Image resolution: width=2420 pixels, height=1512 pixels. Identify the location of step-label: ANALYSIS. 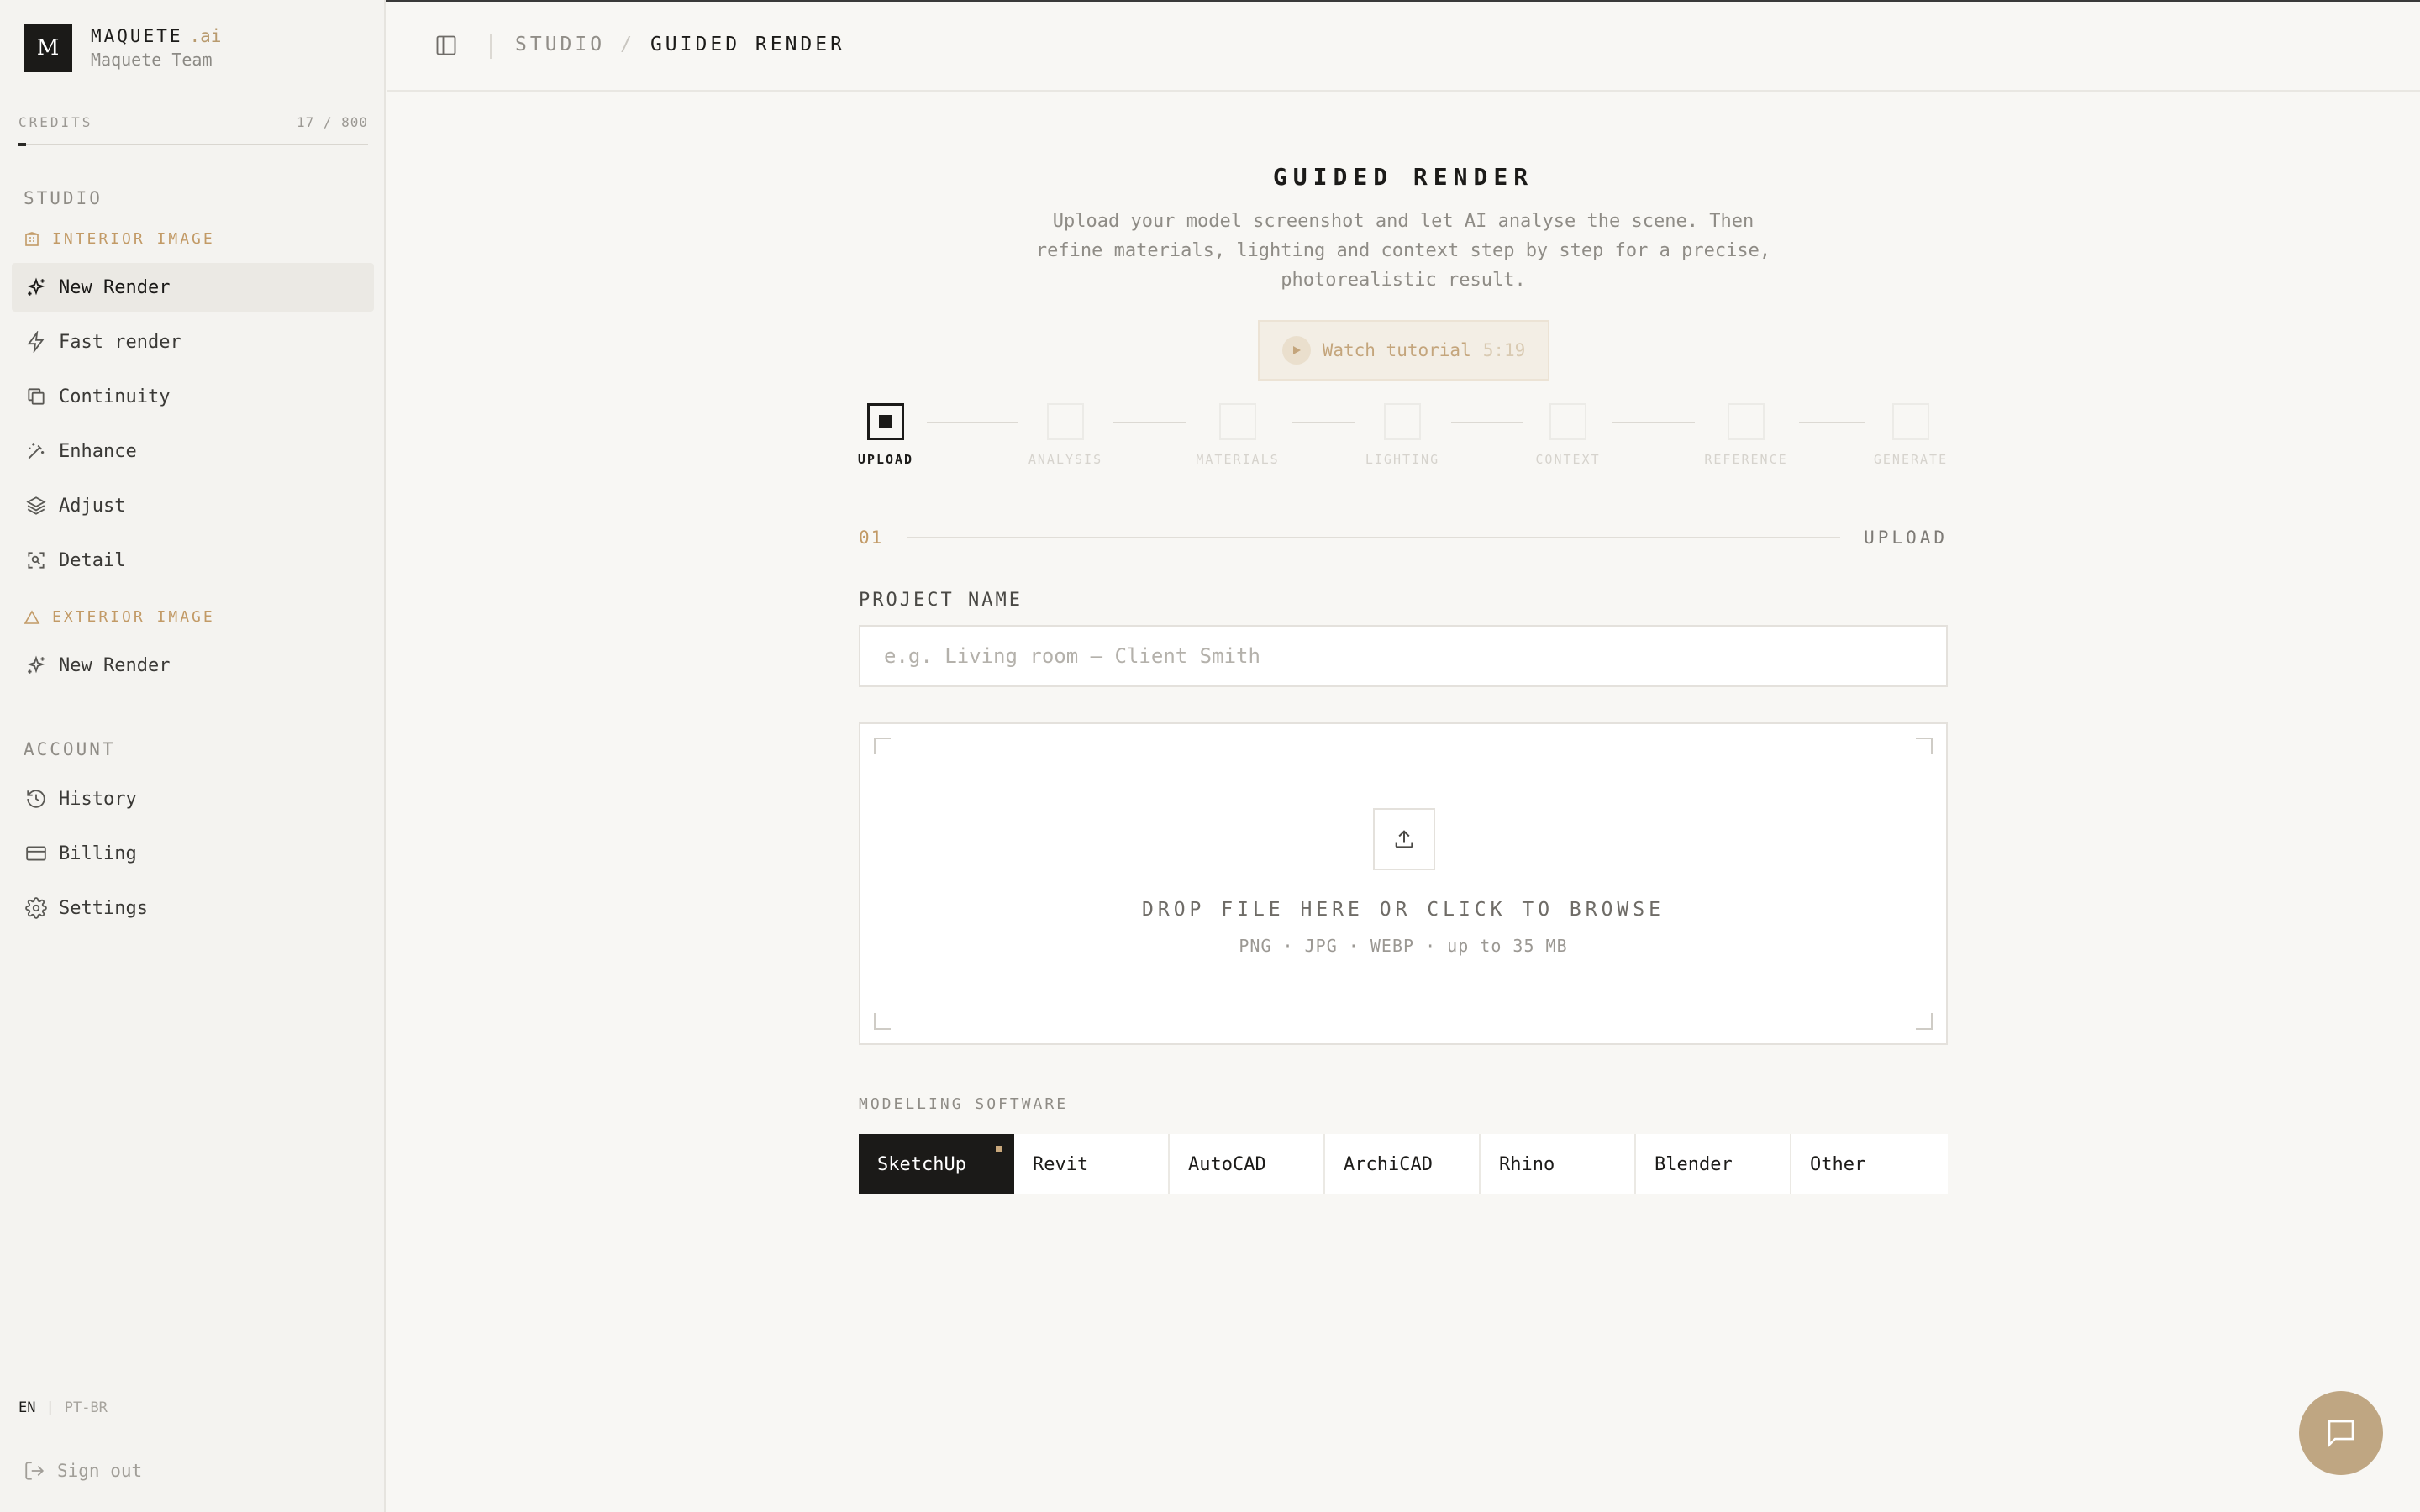
(1065, 459).